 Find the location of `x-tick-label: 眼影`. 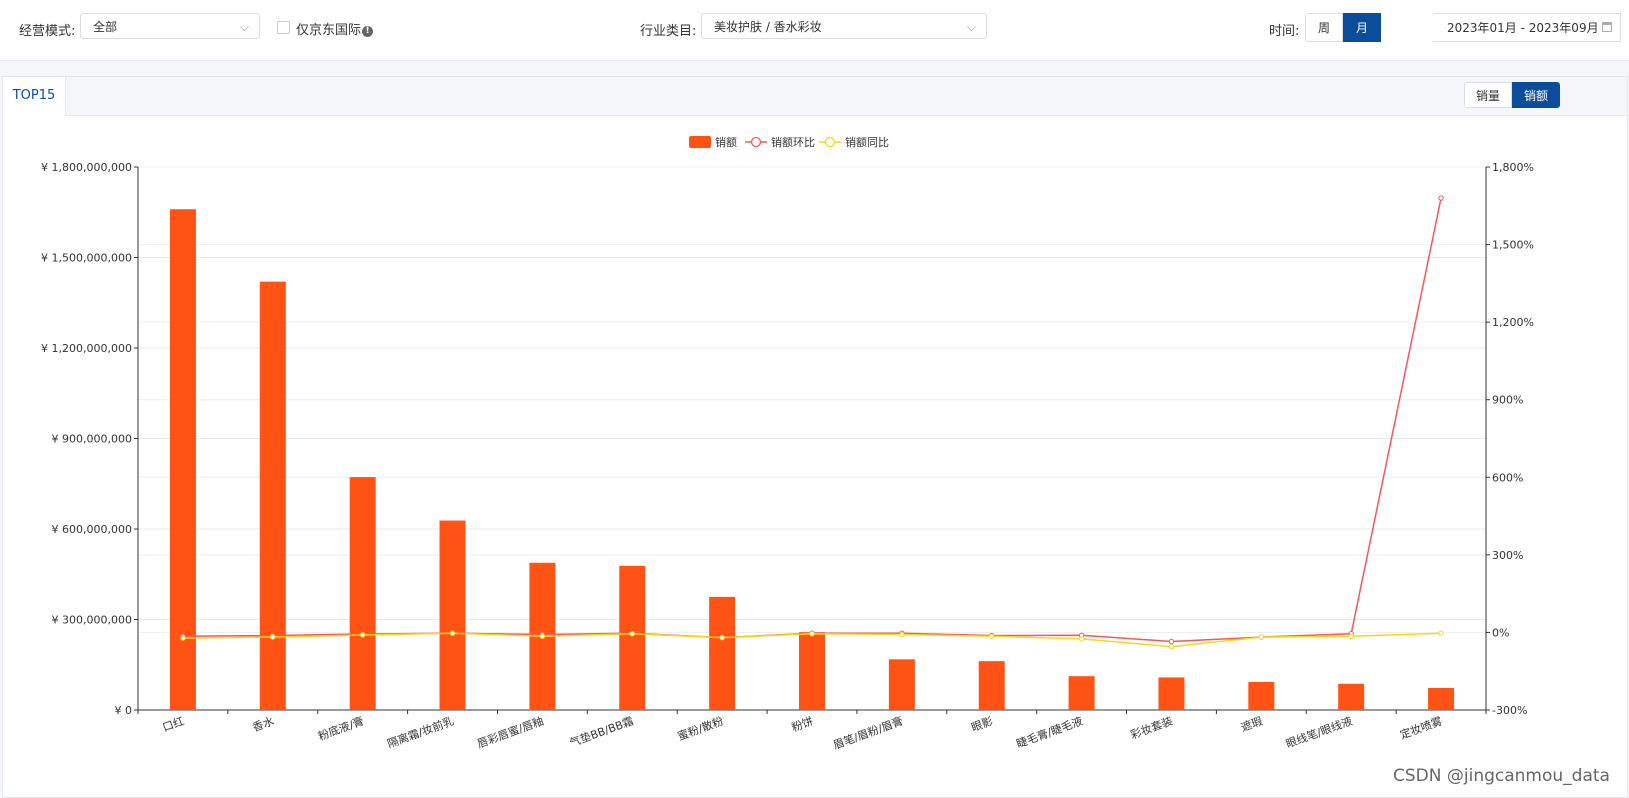

x-tick-label: 眼影 is located at coordinates (982, 725).